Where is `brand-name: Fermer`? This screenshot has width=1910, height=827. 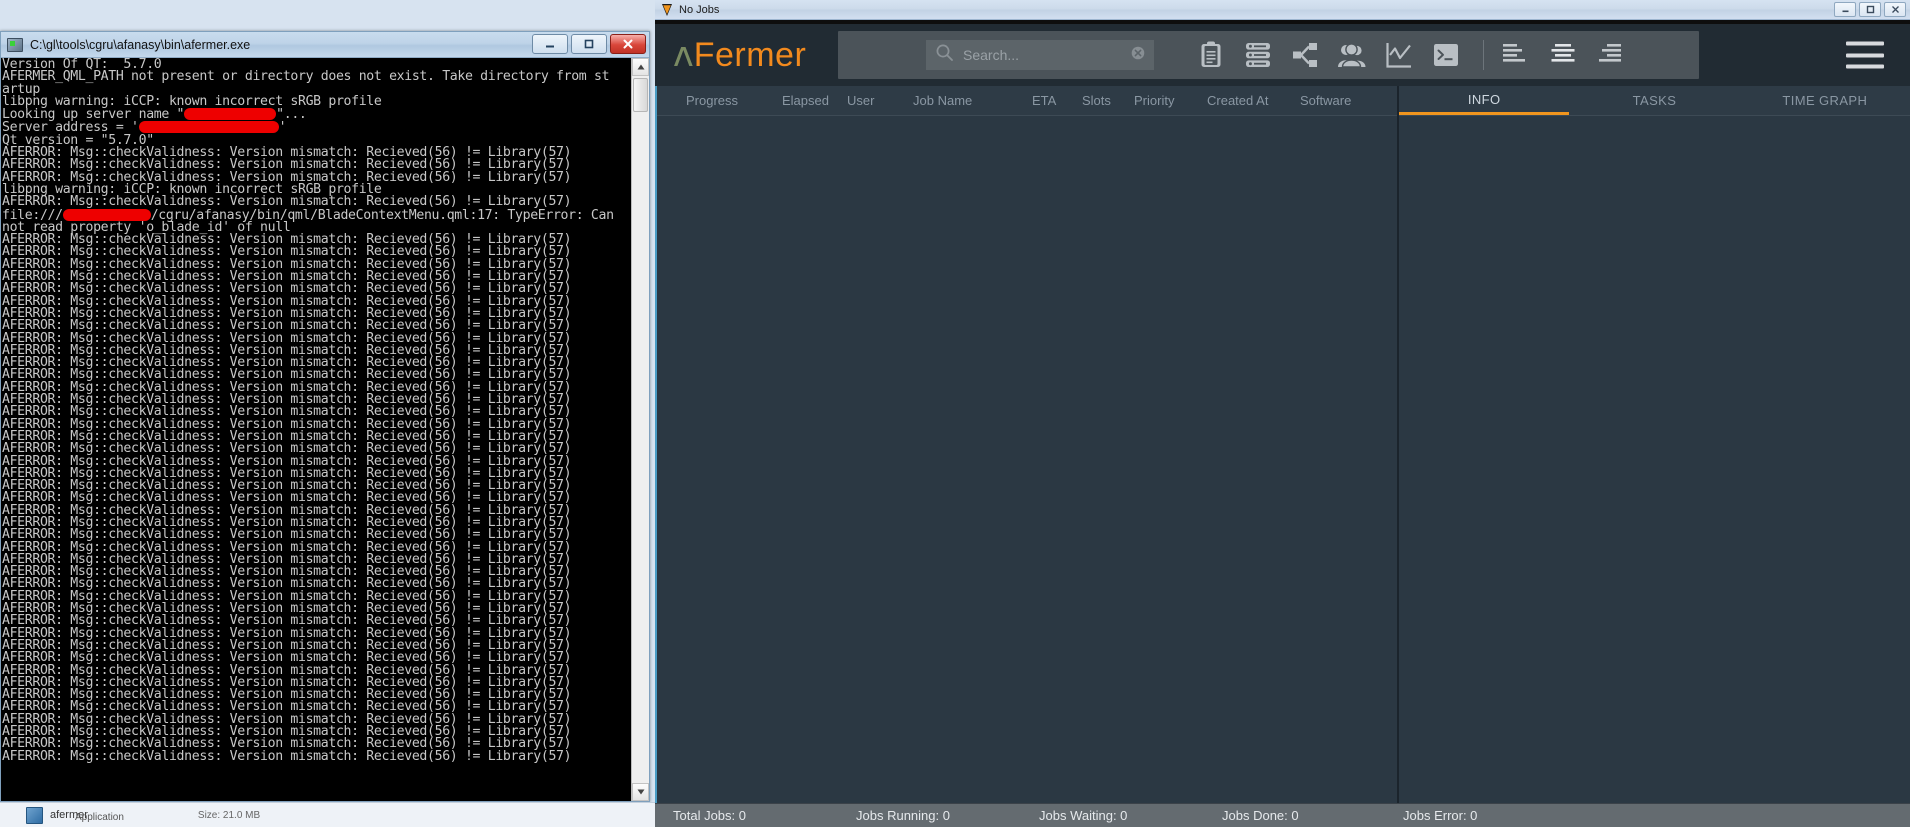
brand-name: Fermer is located at coordinates (750, 55).